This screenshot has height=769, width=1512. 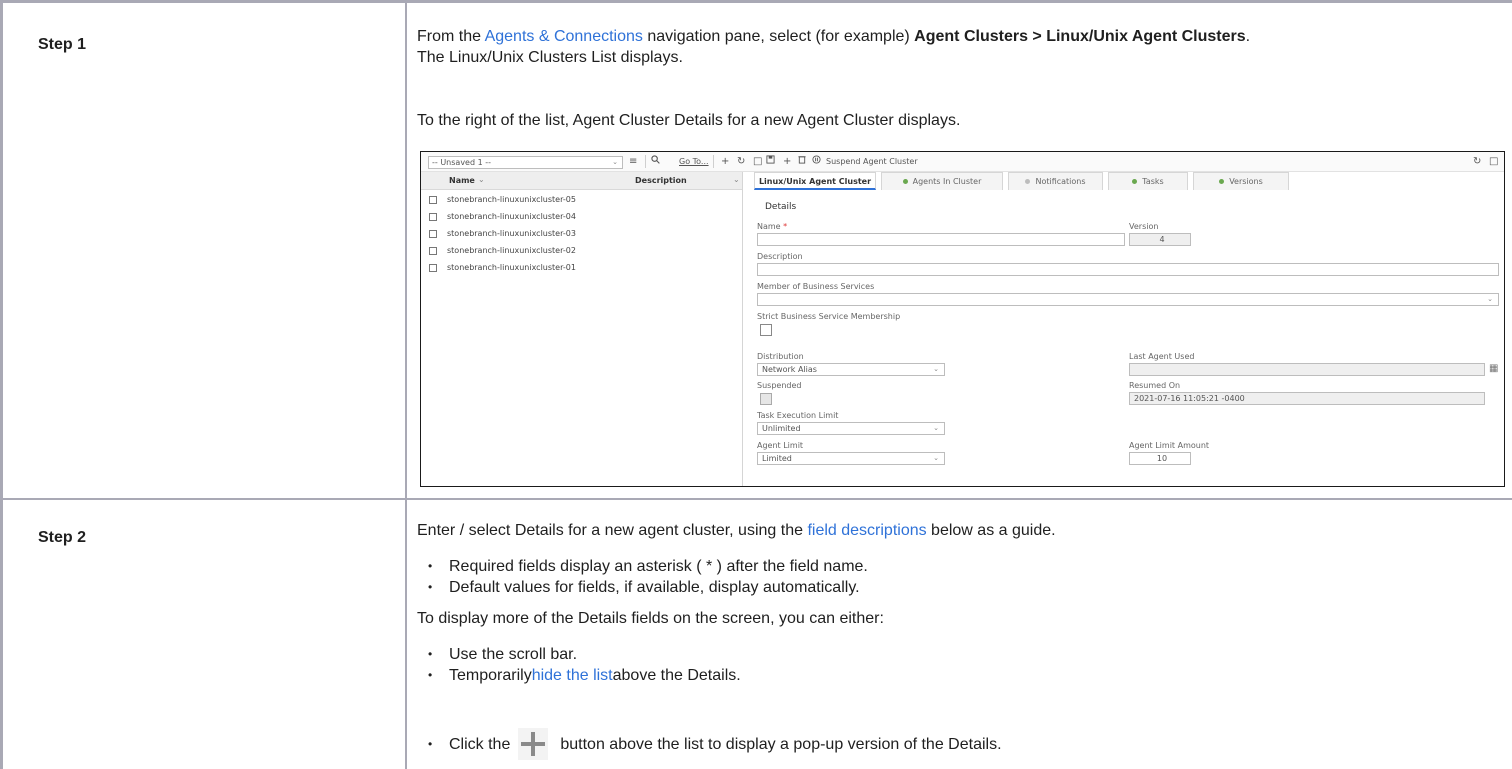 What do you see at coordinates (511, 250) in the screenshot?
I see `list-item-label: stonebranch-linuxunixcluster-02` at bounding box center [511, 250].